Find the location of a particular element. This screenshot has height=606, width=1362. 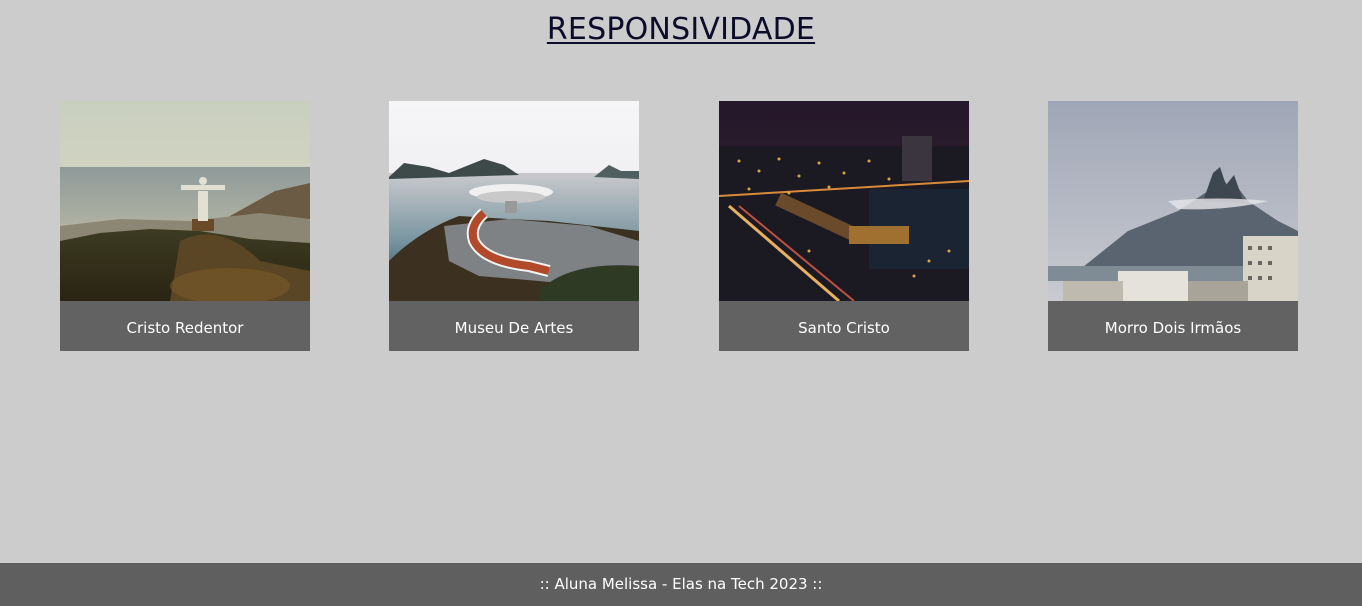

santo-cristo-photo is located at coordinates (844, 201).